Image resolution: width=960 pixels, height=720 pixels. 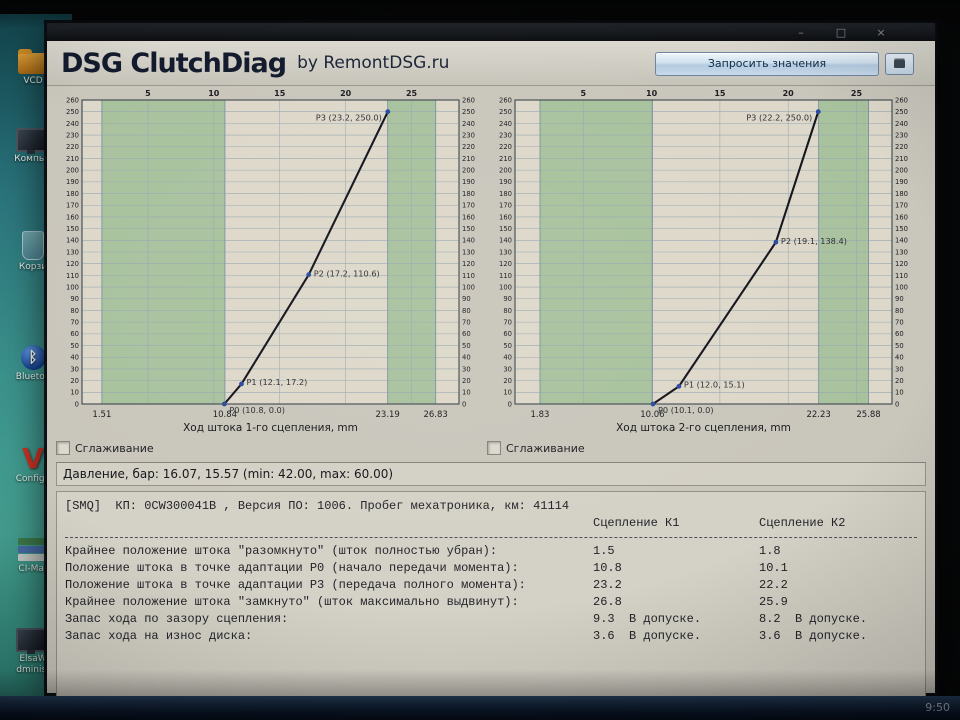 I want to click on y-axis-tick-label-left: 230, so click(x=72, y=135).